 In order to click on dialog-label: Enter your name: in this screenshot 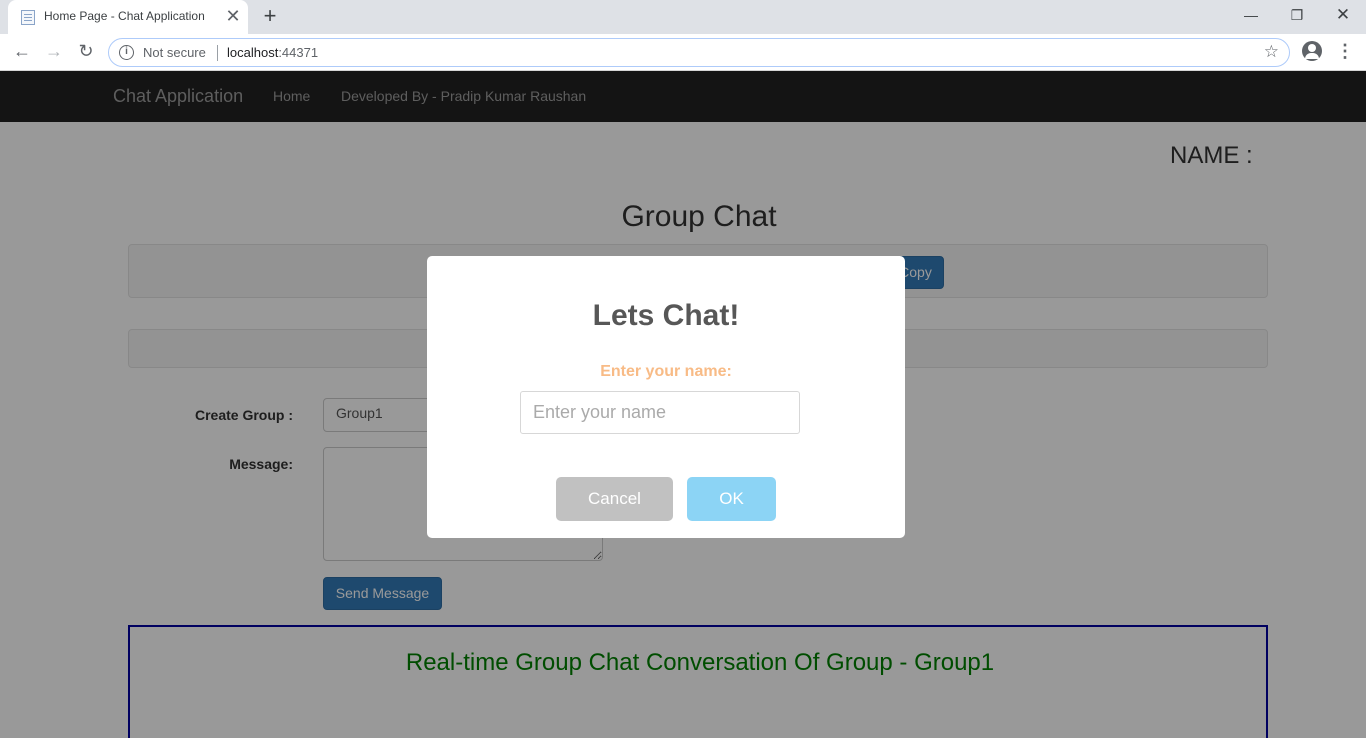, I will do `click(666, 371)`.